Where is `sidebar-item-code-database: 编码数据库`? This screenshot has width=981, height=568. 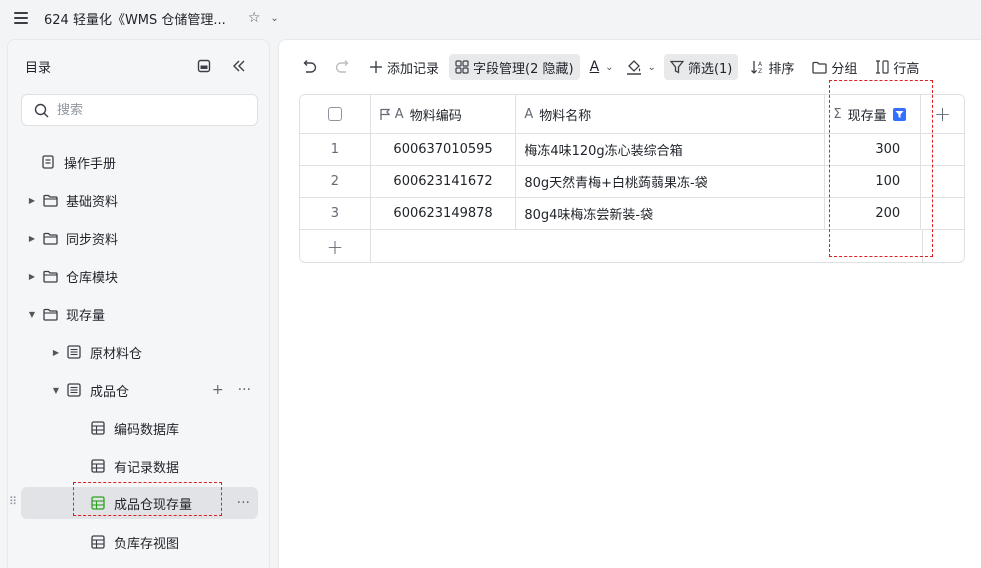 sidebar-item-code-database: 编码数据库 is located at coordinates (136, 428).